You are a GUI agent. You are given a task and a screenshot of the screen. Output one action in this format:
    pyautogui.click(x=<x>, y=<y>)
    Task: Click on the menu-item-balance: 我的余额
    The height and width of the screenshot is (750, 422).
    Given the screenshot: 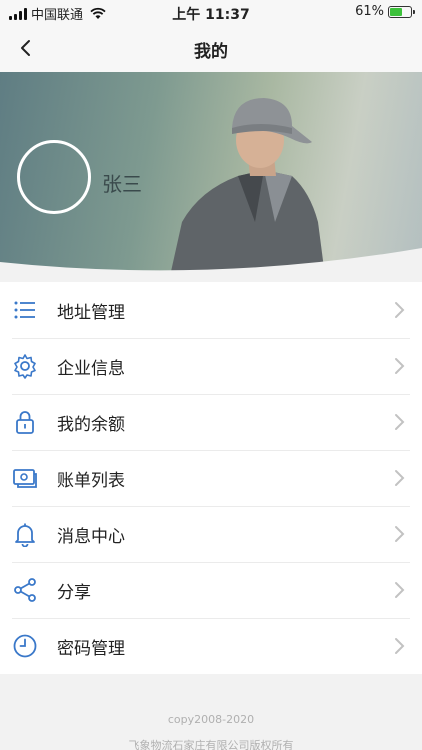 What is the action you would take?
    pyautogui.click(x=211, y=422)
    